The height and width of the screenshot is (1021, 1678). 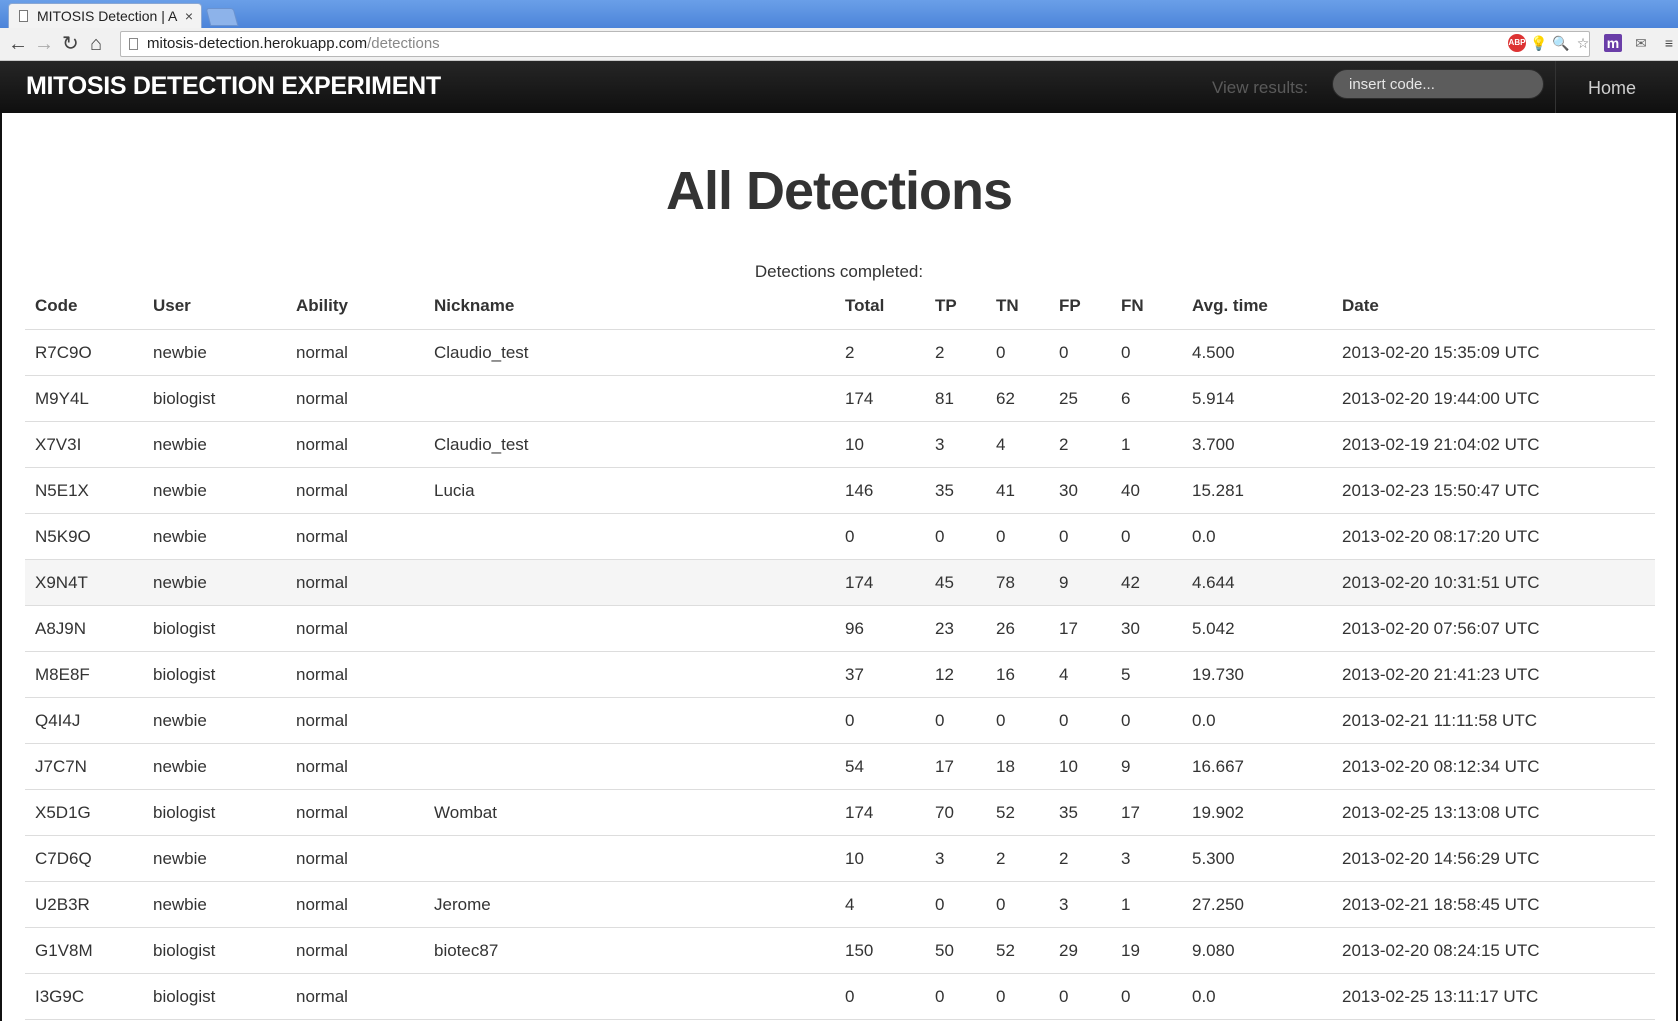 What do you see at coordinates (1669, 43) in the screenshot?
I see `browser-menu-icon: ≡` at bounding box center [1669, 43].